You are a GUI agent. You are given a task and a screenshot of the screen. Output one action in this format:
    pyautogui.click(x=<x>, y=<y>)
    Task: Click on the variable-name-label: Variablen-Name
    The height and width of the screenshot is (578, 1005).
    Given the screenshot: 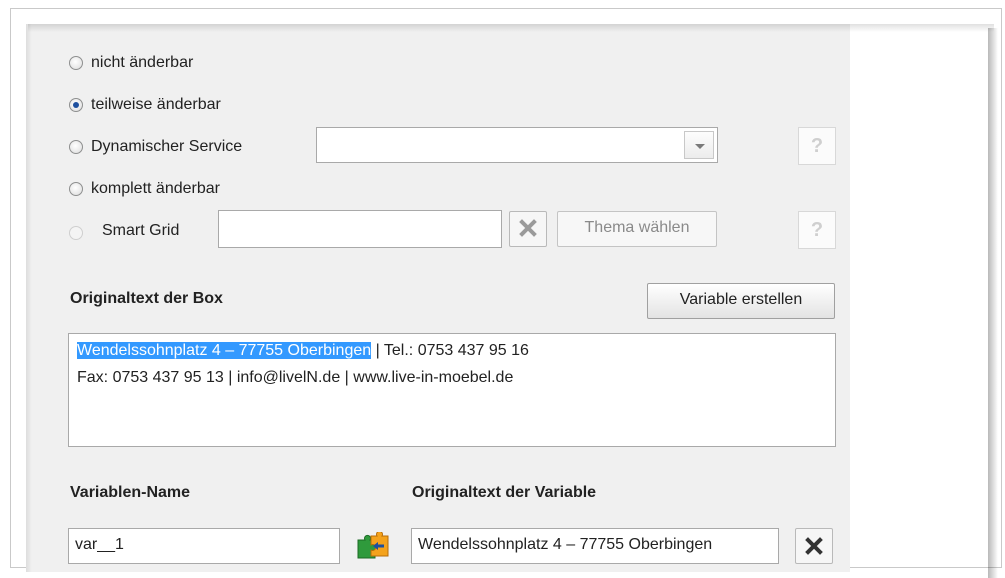 What is the action you would take?
    pyautogui.click(x=130, y=492)
    